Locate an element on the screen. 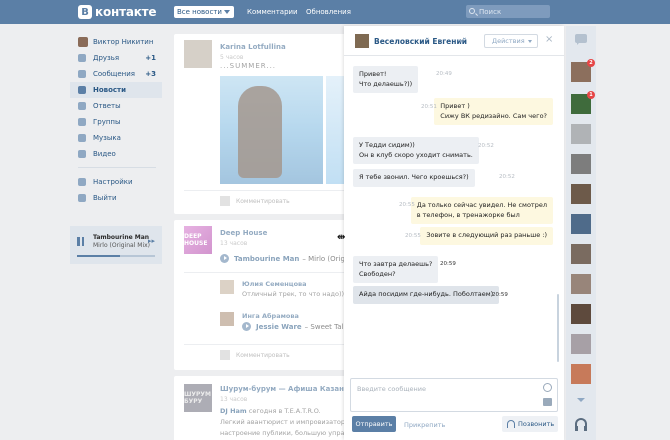  post-photo is located at coordinates (271, 130).